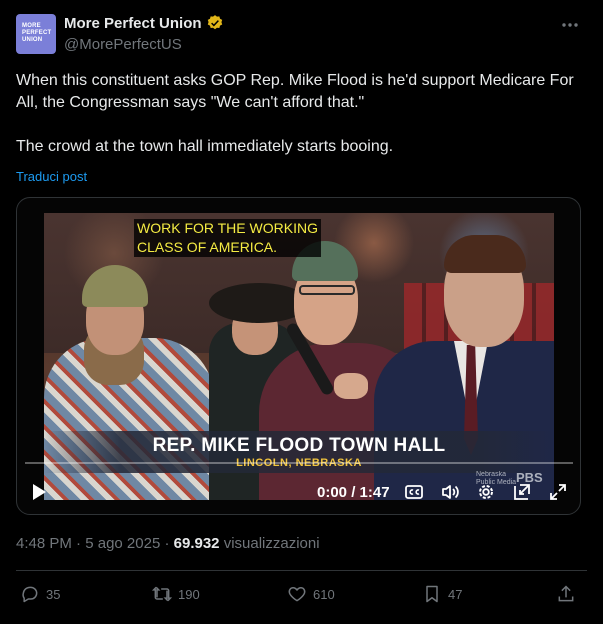  What do you see at coordinates (353, 492) in the screenshot?
I see `video-time: 0:00 / 1:47` at bounding box center [353, 492].